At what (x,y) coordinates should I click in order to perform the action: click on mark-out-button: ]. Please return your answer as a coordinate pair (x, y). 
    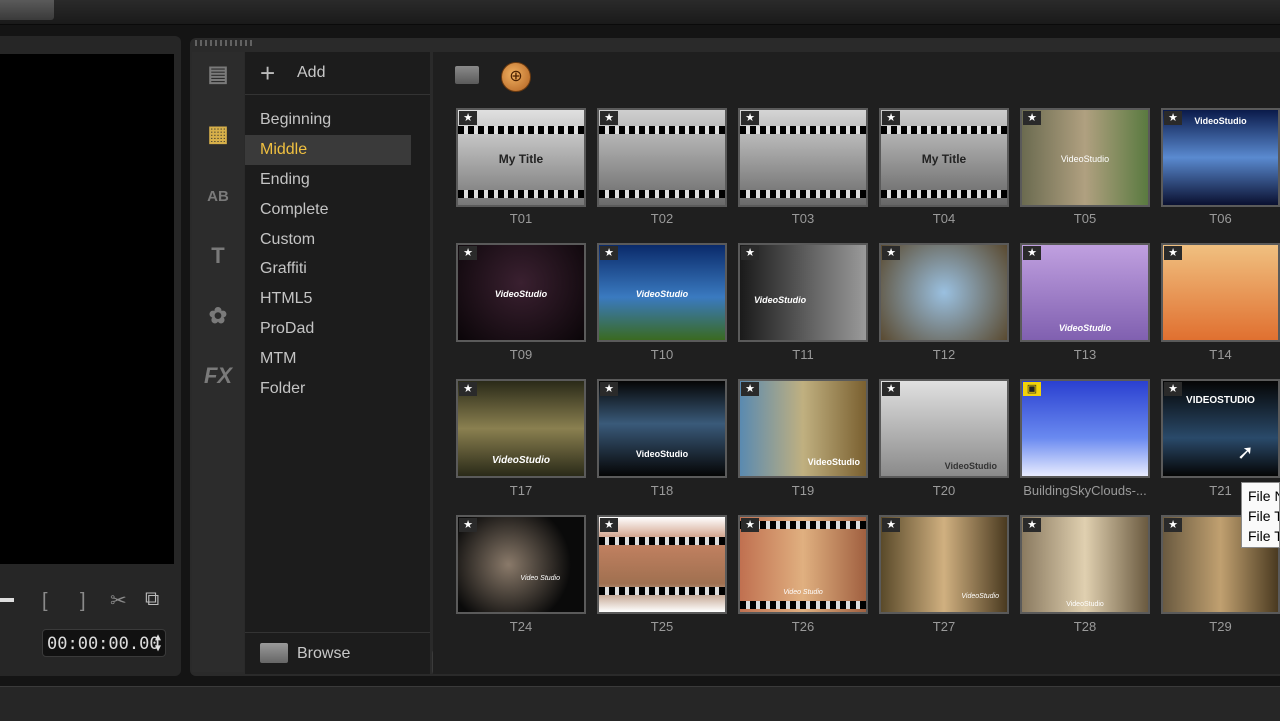
    Looking at the image, I should click on (83, 601).